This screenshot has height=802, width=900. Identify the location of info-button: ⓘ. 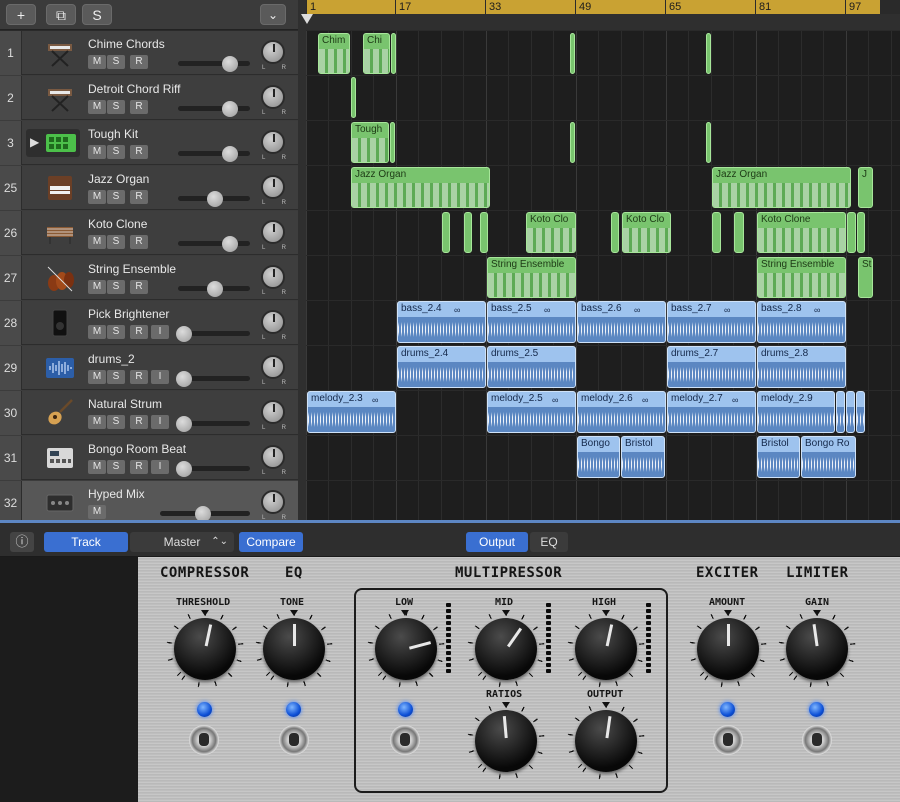
(22, 542).